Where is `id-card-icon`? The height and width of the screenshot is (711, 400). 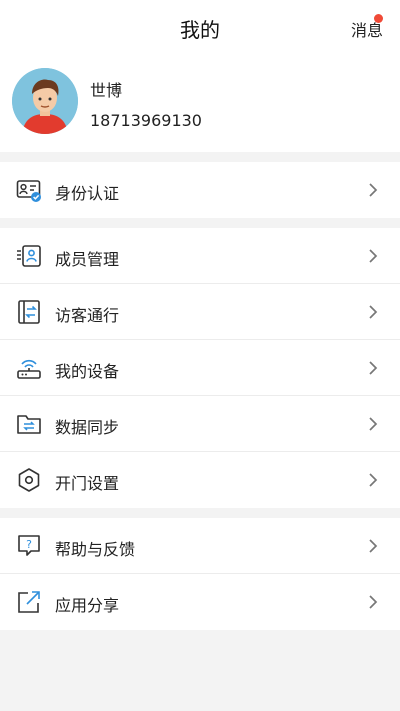 id-card-icon is located at coordinates (29, 190).